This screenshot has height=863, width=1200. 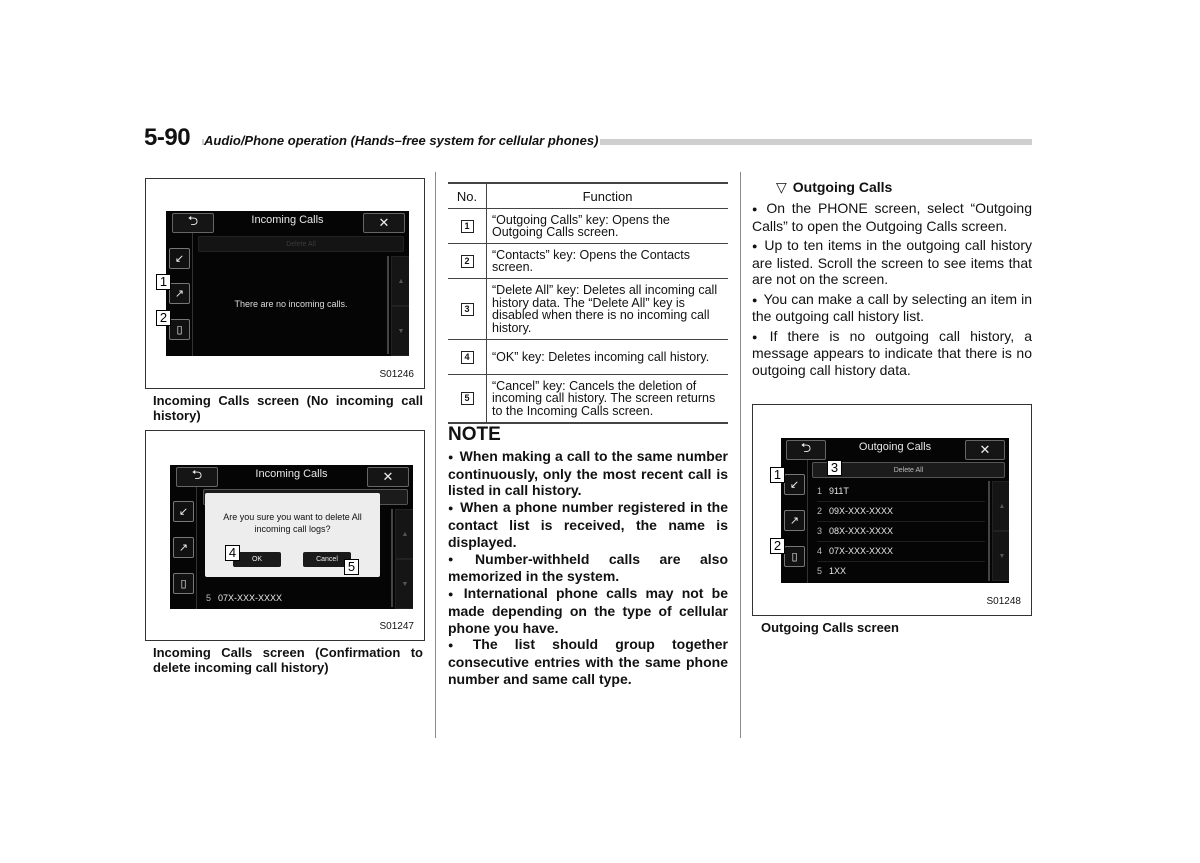 I want to click on dialog-message-line2: incoming call logs?, so click(x=292, y=529).